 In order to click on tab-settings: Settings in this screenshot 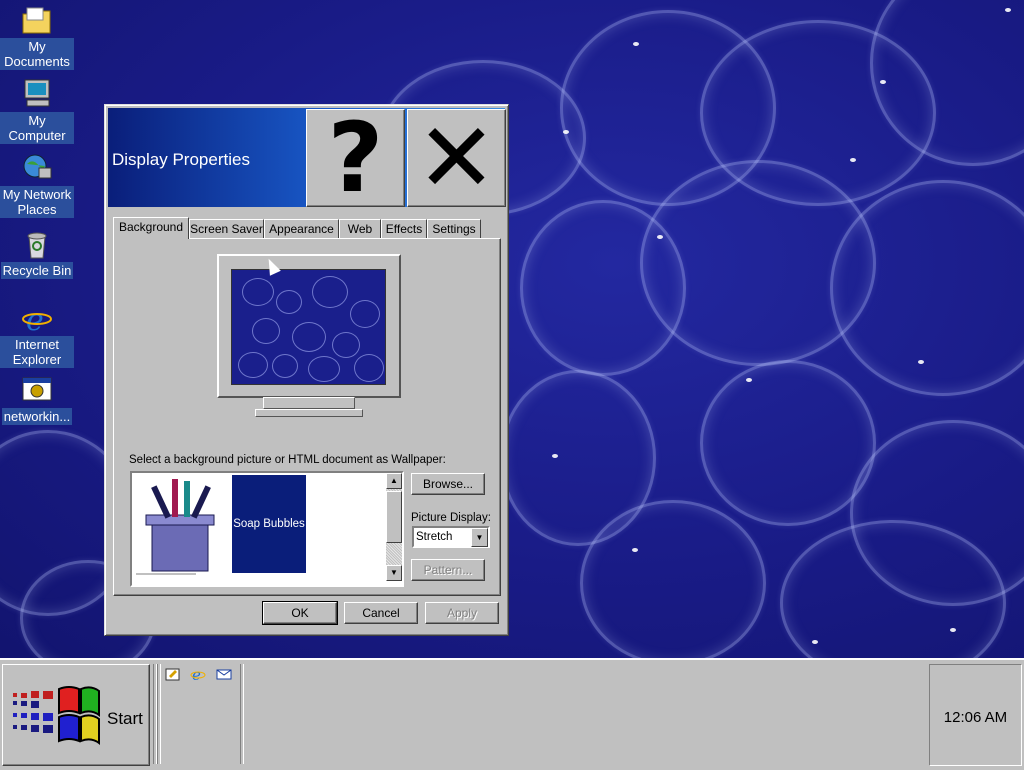, I will do `click(454, 228)`.